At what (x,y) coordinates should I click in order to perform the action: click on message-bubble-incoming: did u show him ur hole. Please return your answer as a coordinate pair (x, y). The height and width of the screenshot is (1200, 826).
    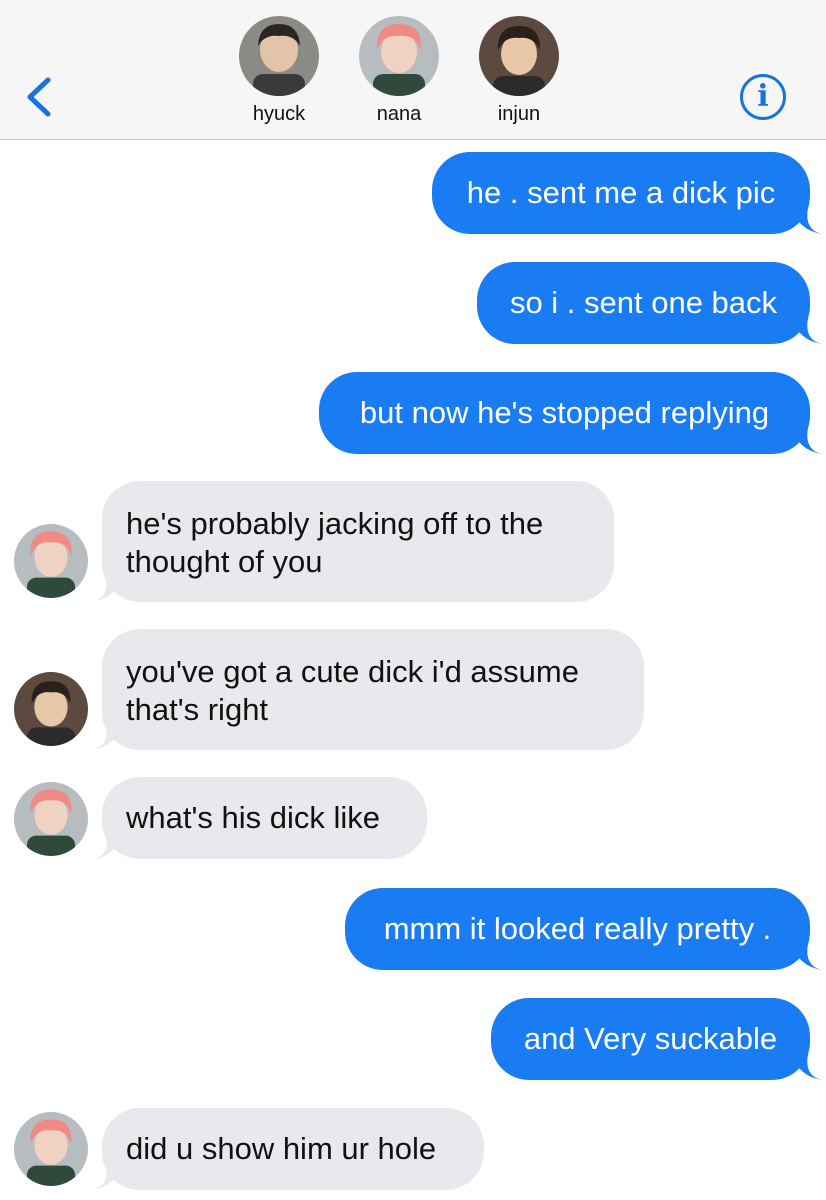
    Looking at the image, I should click on (293, 1149).